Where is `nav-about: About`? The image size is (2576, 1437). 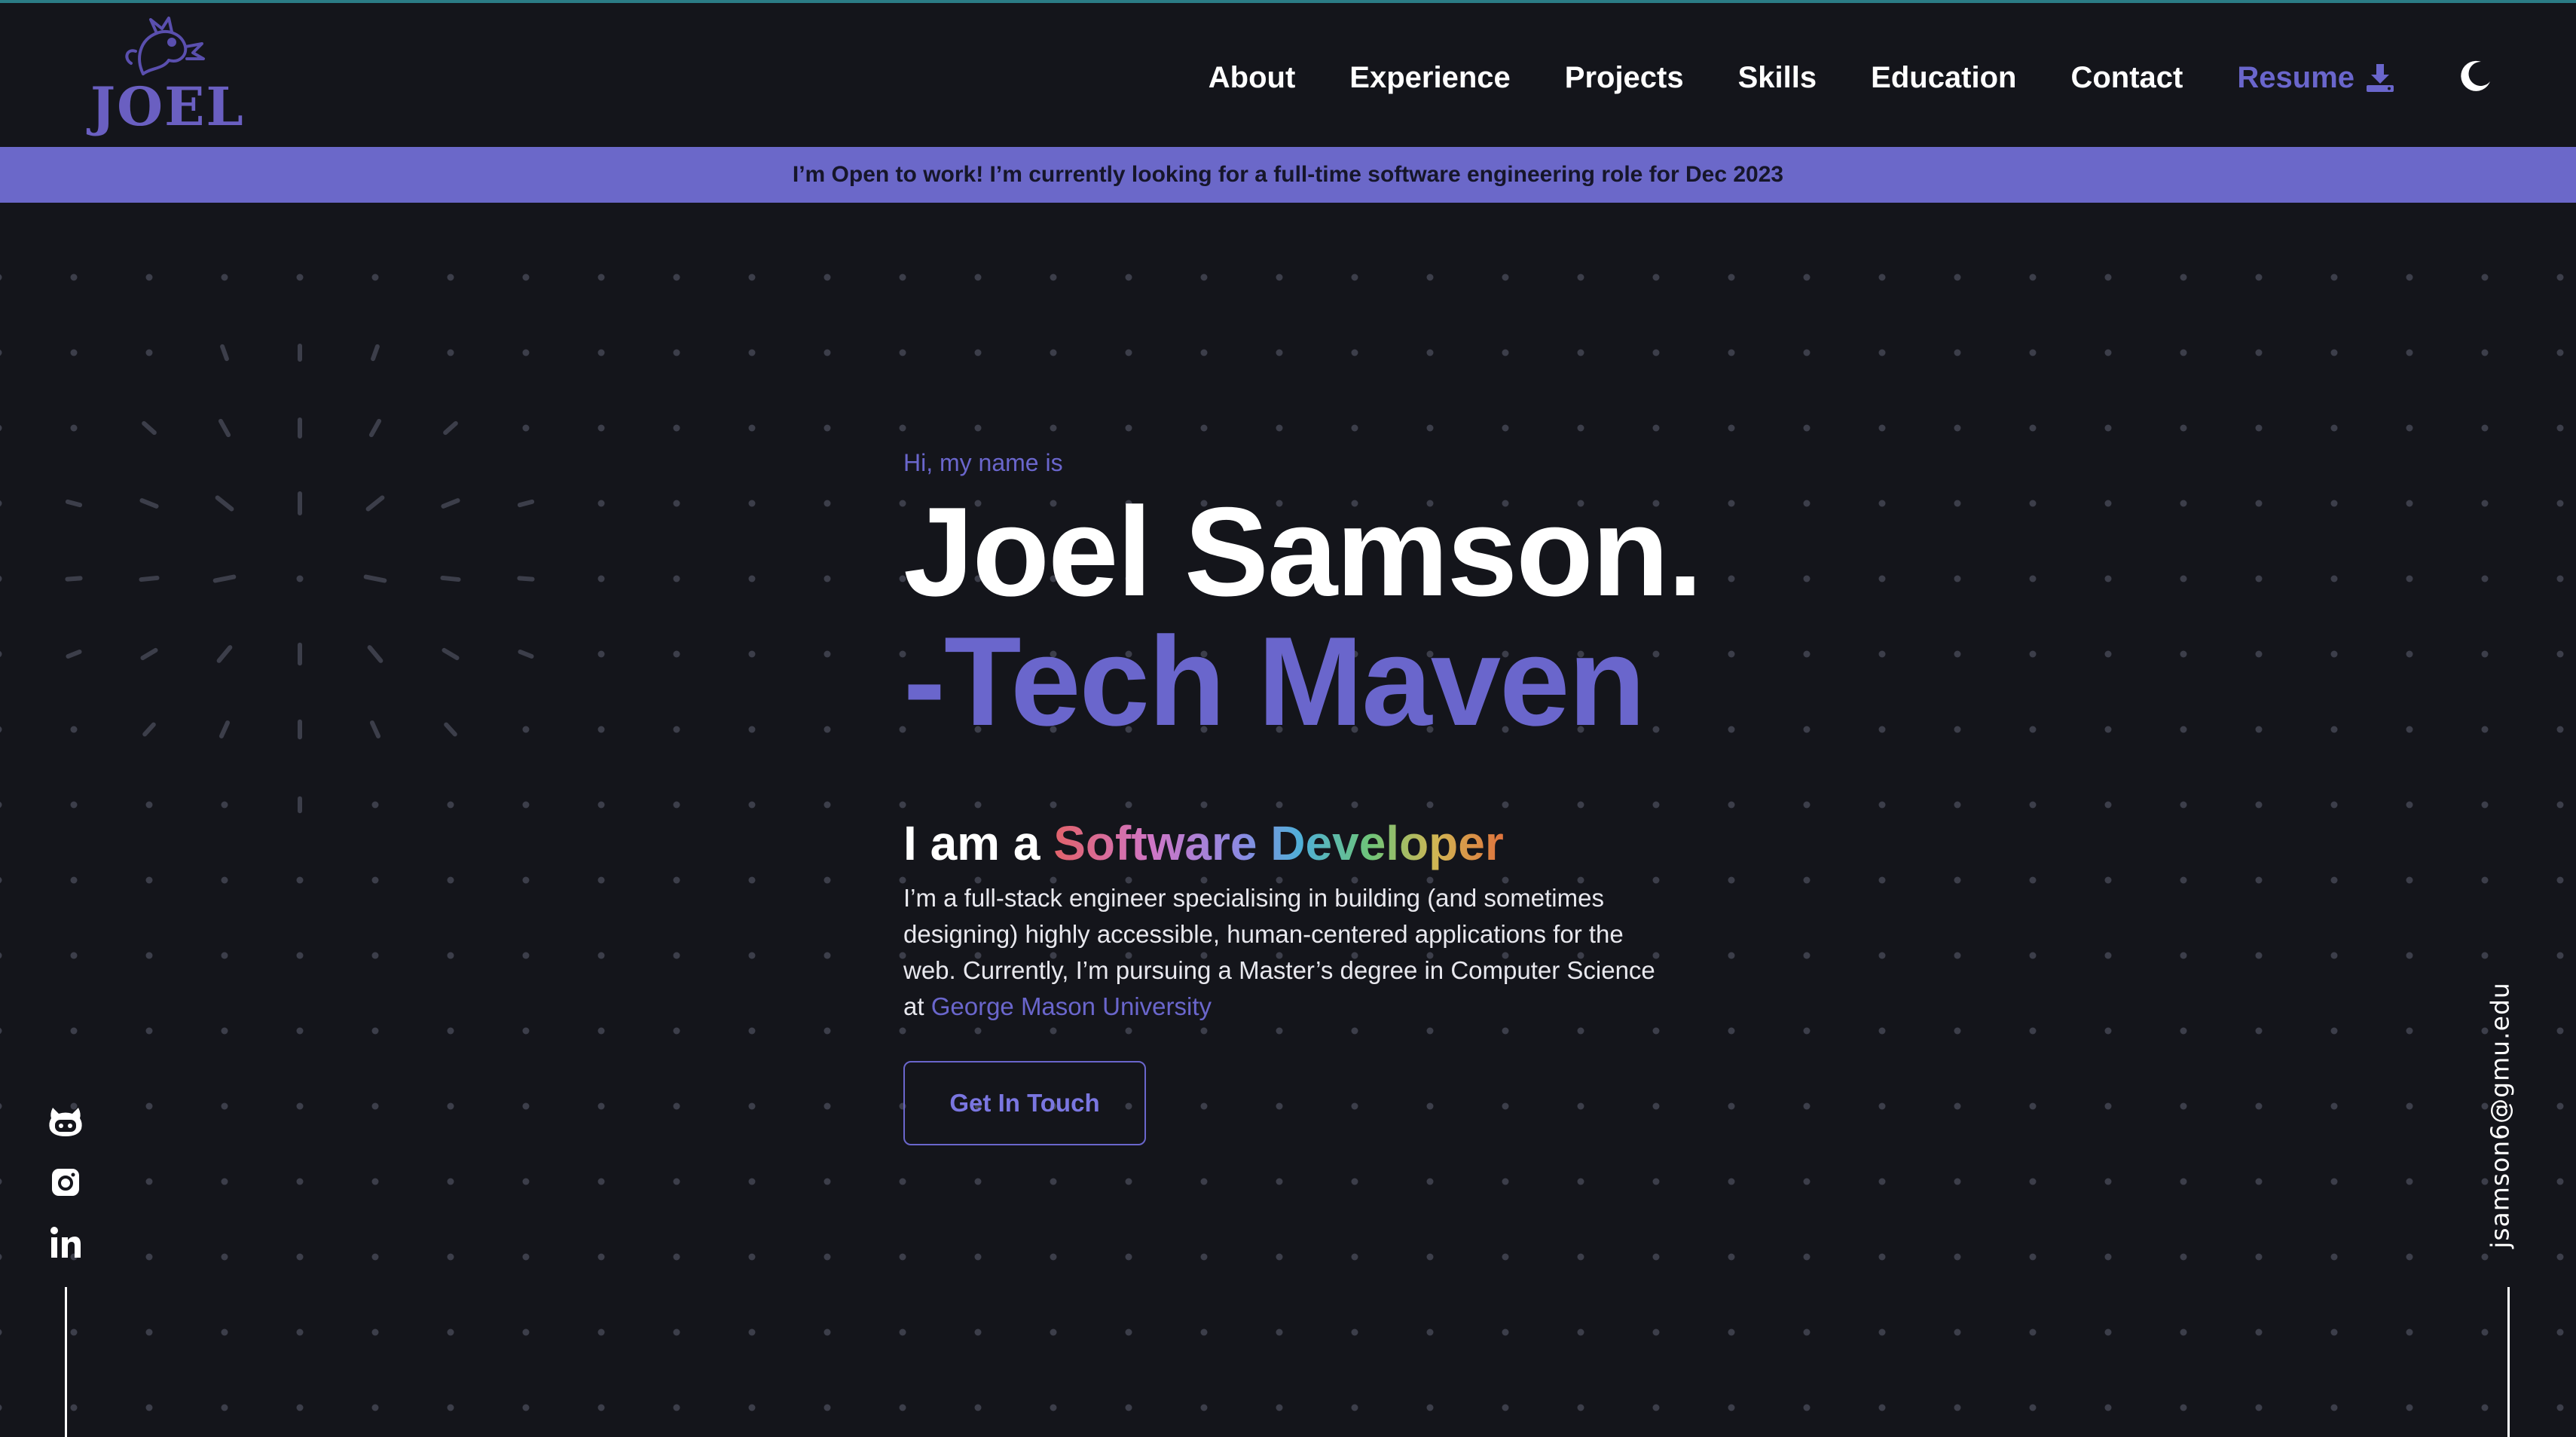 nav-about: About is located at coordinates (1252, 78).